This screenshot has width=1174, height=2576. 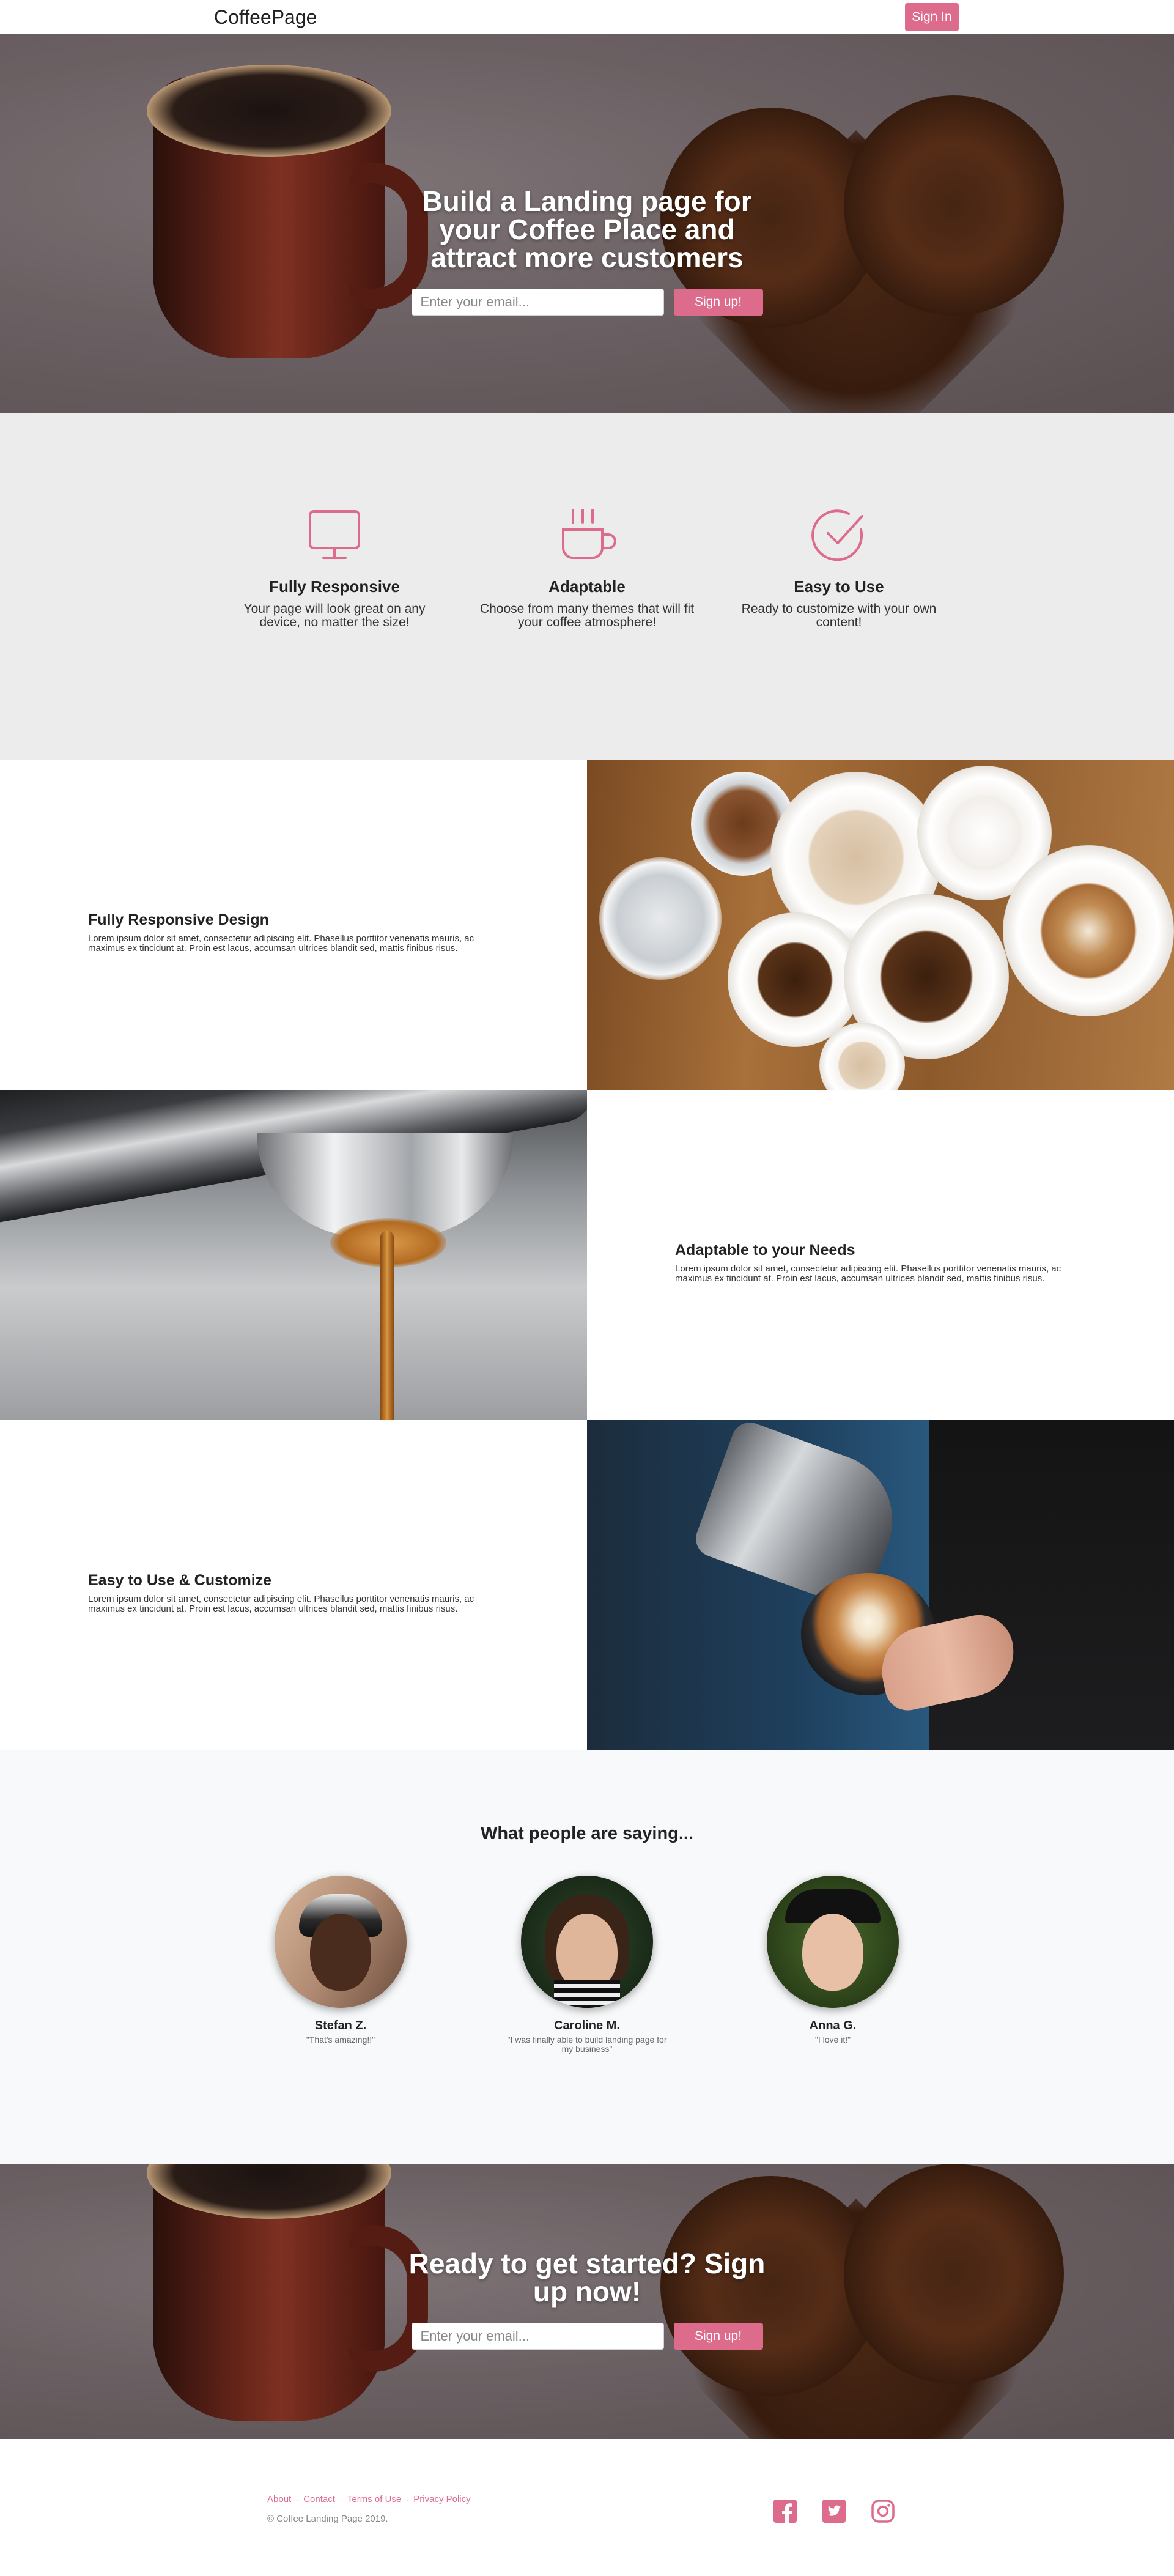 I want to click on hero-email-input, so click(x=537, y=302).